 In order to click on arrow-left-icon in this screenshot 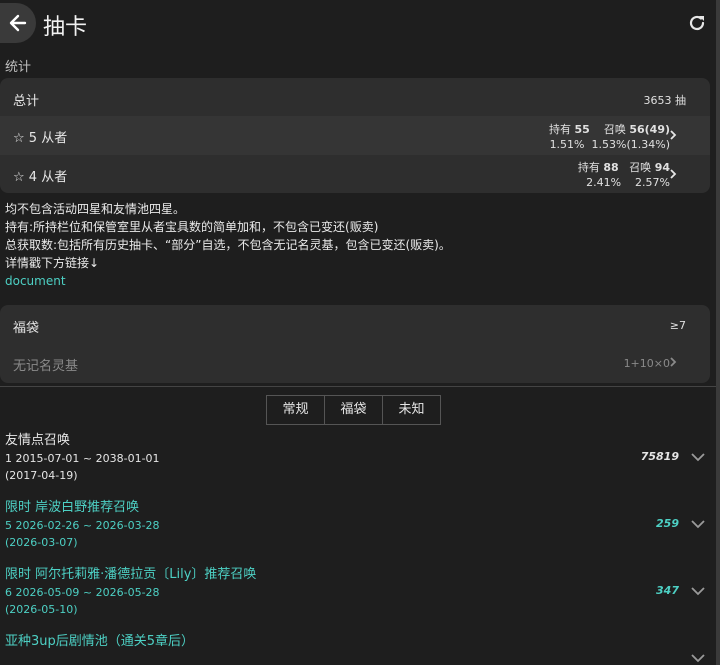, I will do `click(18, 23)`.